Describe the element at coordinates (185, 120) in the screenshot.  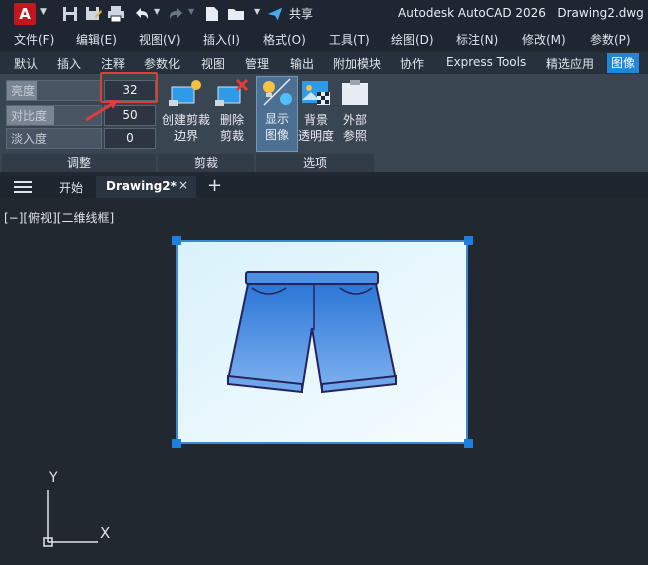
I see `create-clip-label-1: 创建剪裁` at that location.